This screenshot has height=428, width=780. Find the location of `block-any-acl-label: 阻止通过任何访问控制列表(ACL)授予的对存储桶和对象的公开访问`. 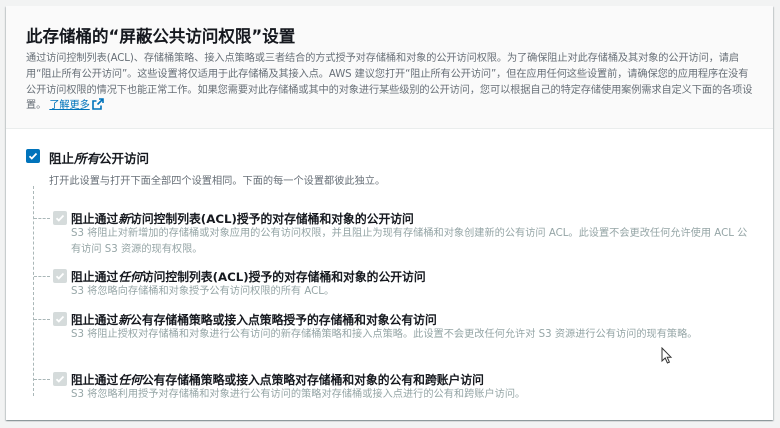

block-any-acl-label: 阻止通过任何访问控制列表(ACL)授予的对存储桶和对象的公开访问 is located at coordinates (248, 276).